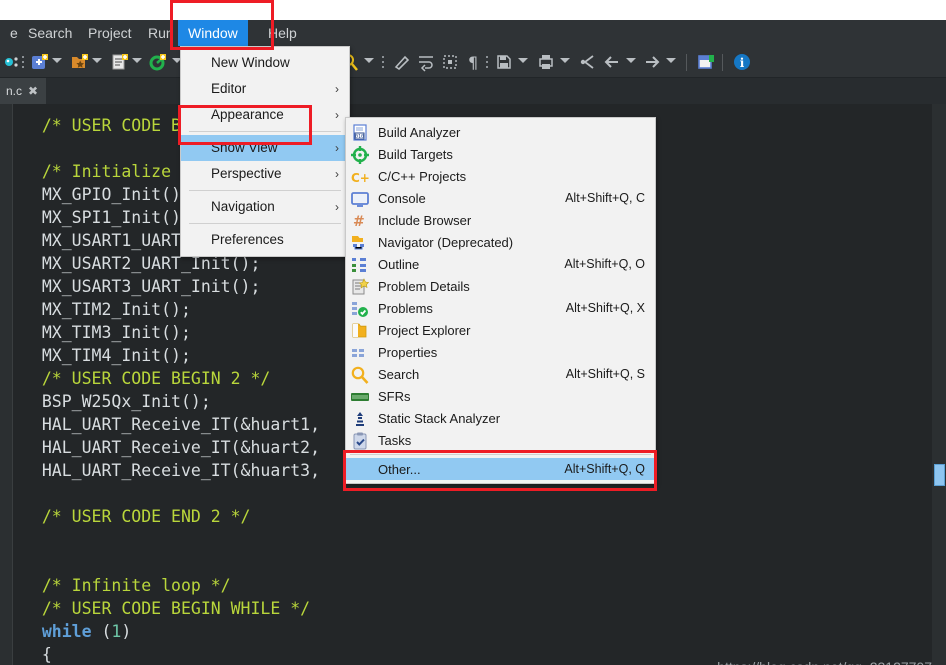  I want to click on vertical-scrollbar-thumb, so click(939, 475).